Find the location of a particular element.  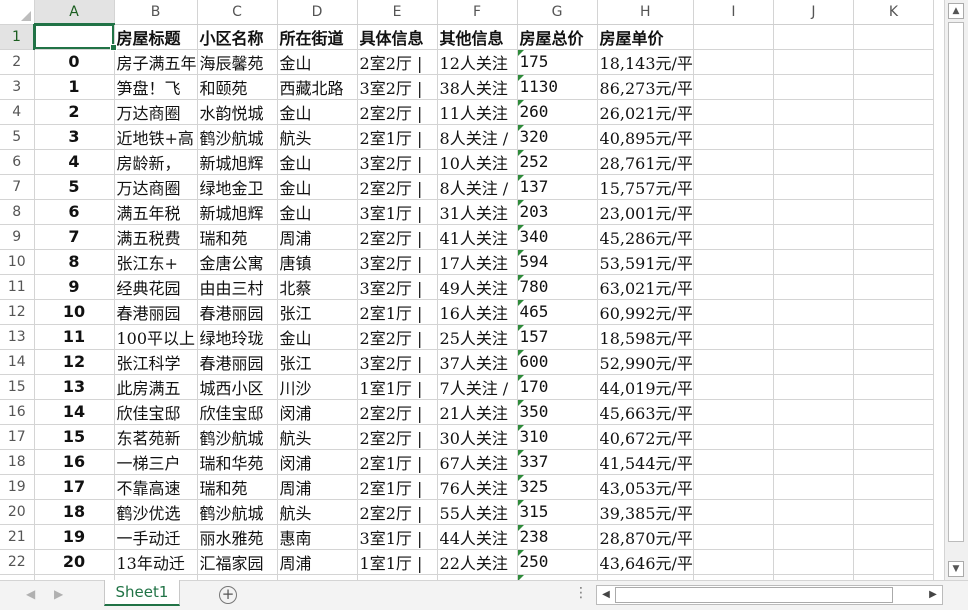

total-price-cell: 250 is located at coordinates (557, 562).